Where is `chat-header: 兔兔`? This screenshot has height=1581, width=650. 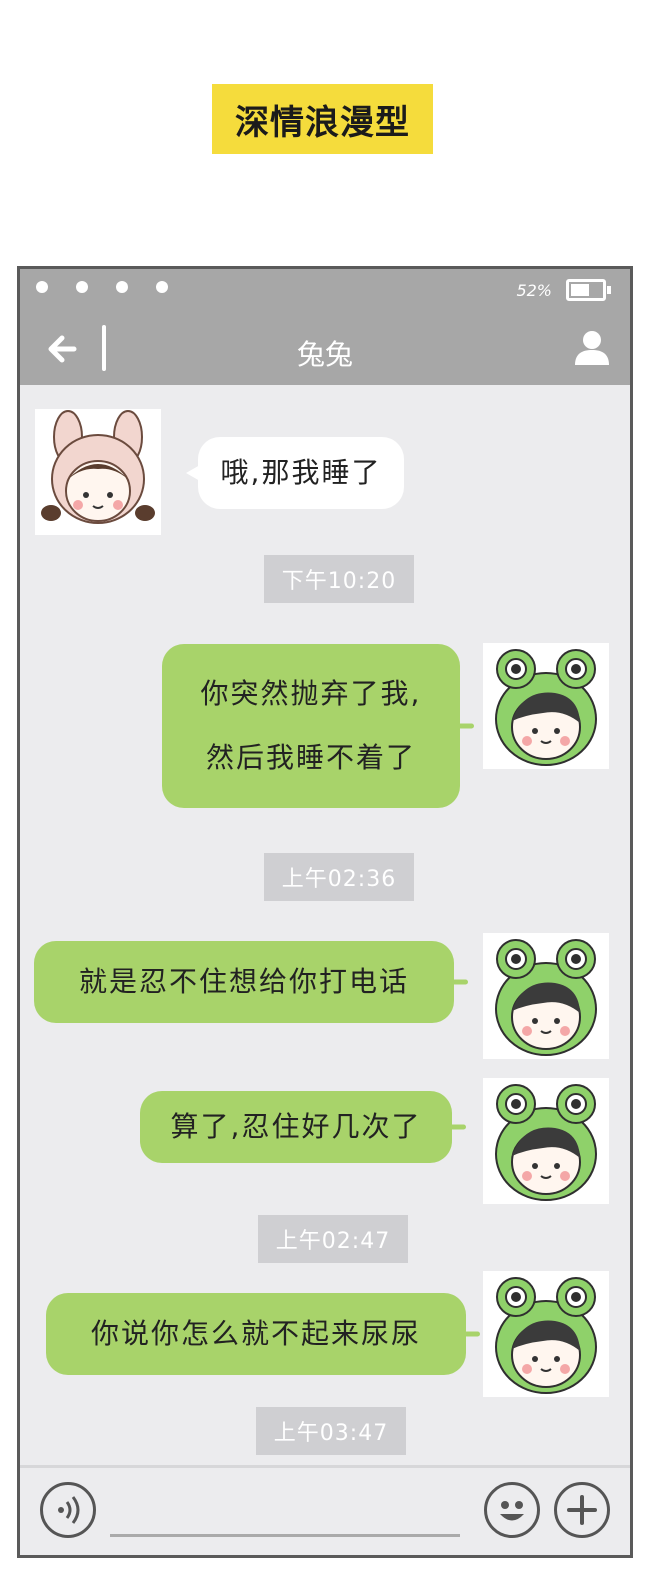
chat-header: 兔兔 is located at coordinates (325, 349).